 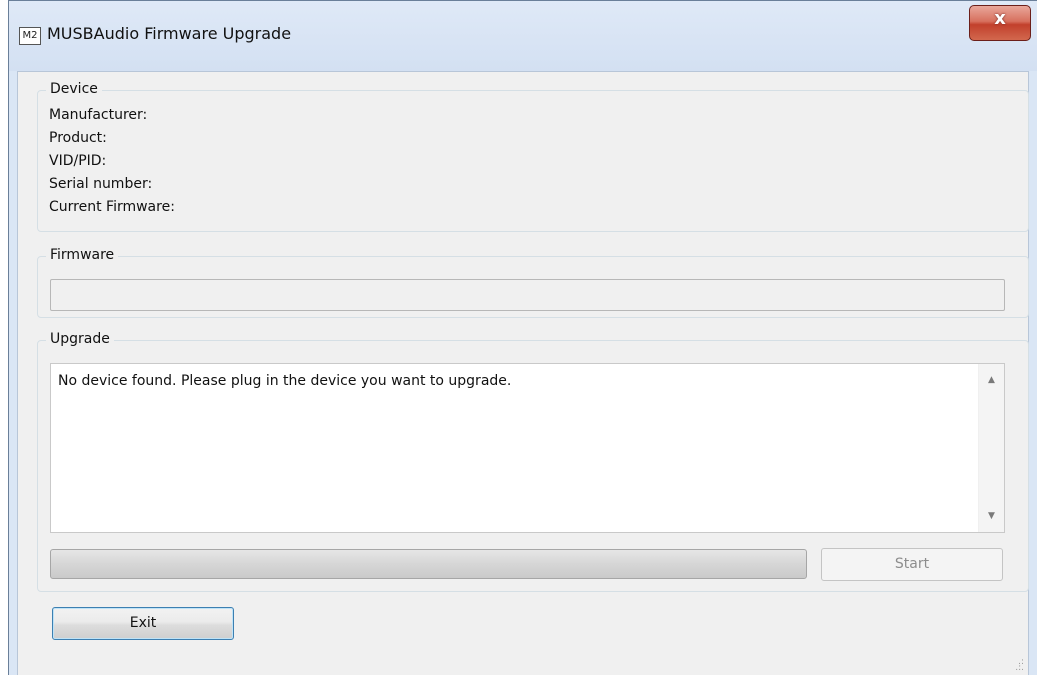 I want to click on firmware-path-field, so click(x=527, y=295).